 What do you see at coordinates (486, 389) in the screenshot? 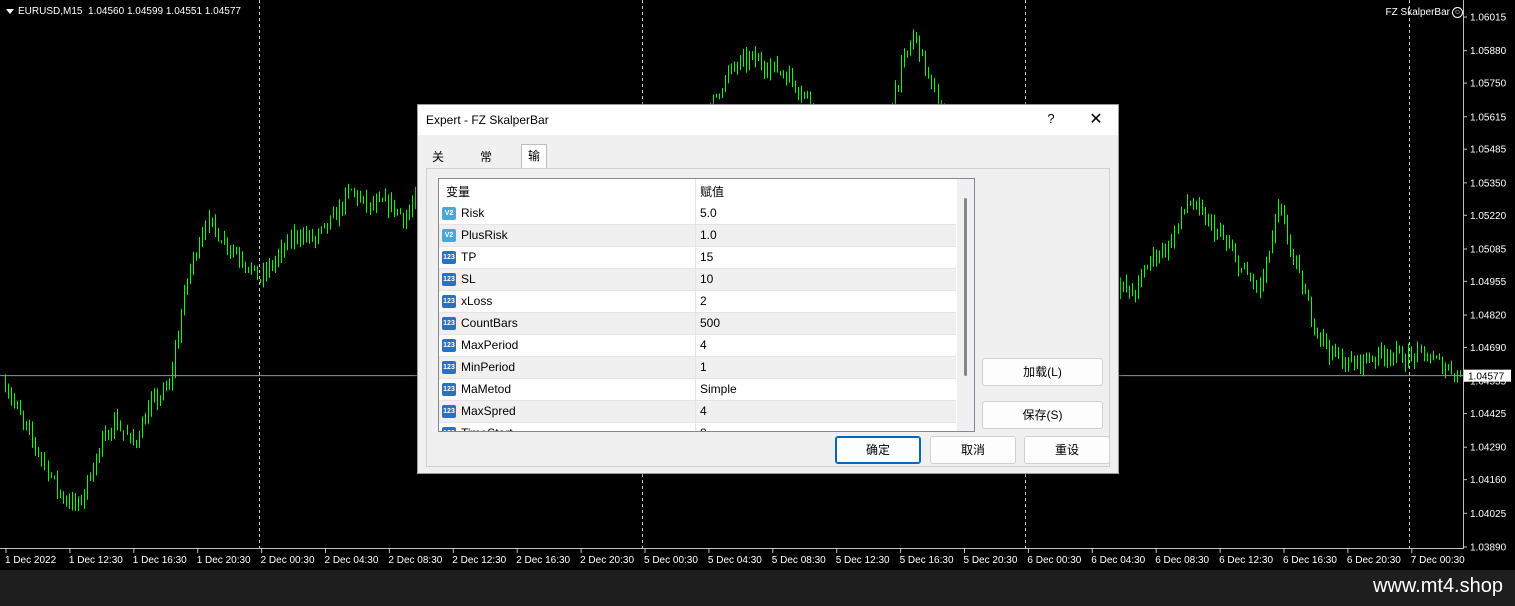
I see `param-name: MaMetod` at bounding box center [486, 389].